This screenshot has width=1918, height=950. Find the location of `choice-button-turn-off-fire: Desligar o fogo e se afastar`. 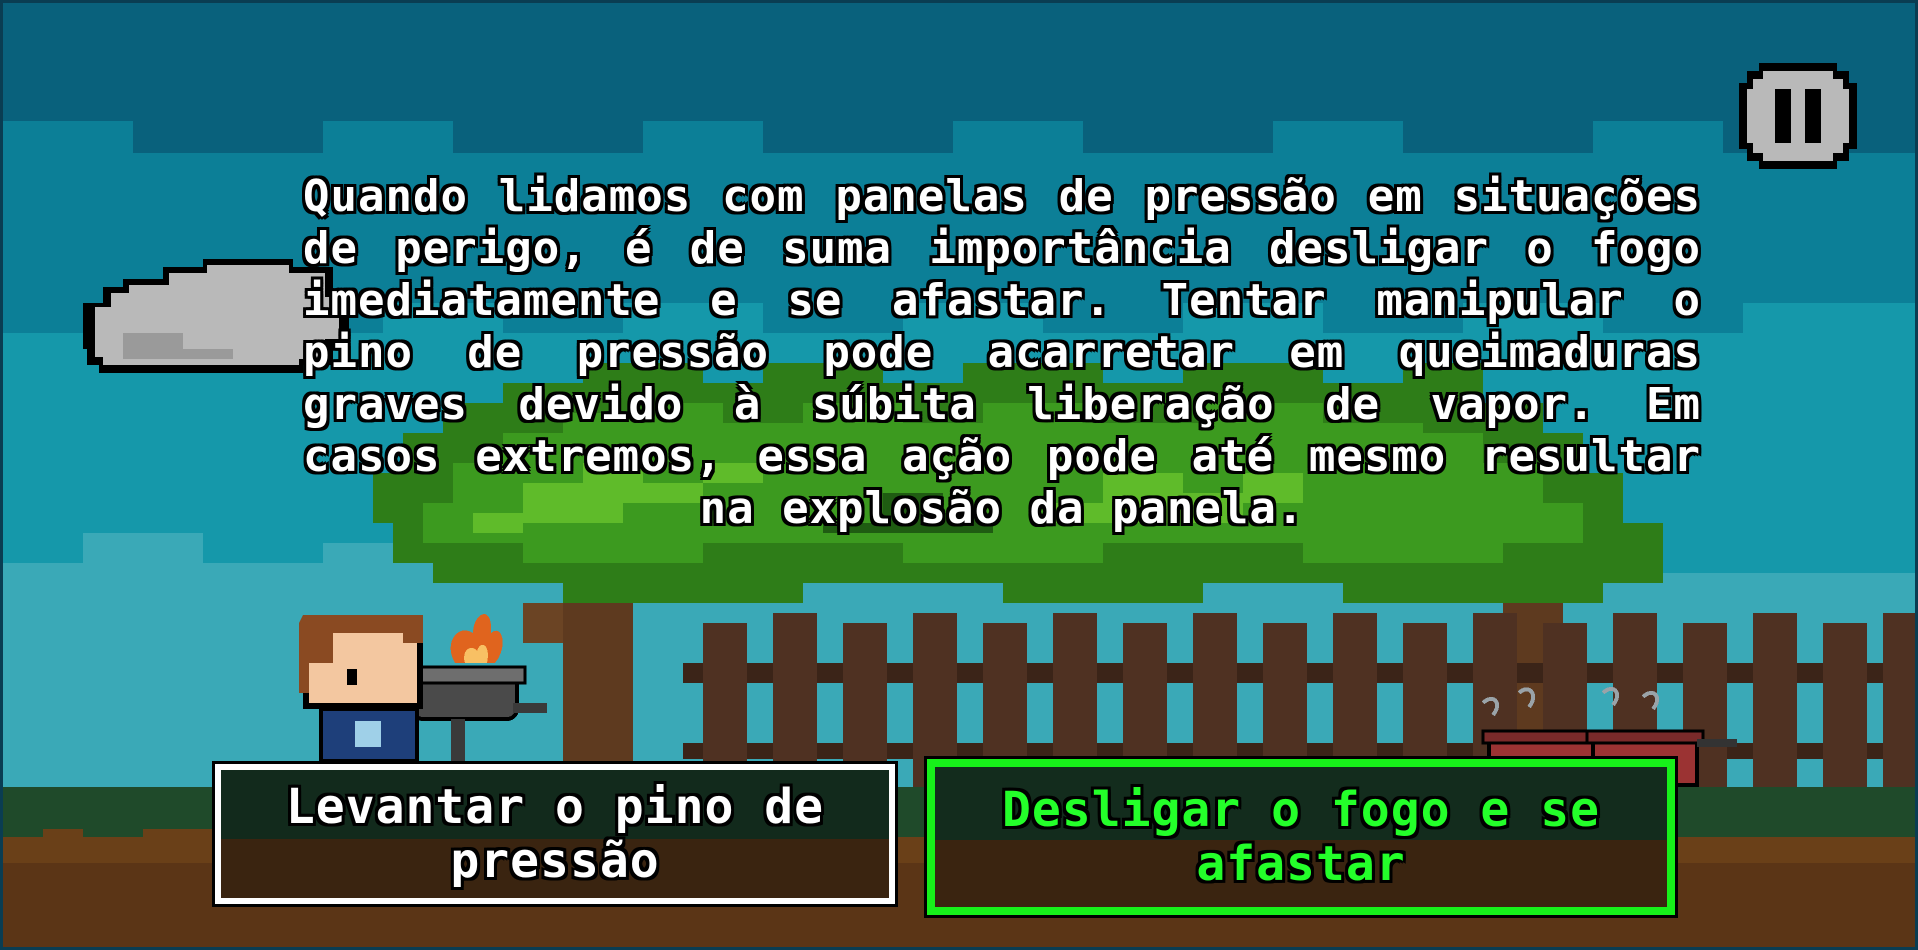

choice-button-turn-off-fire: Desligar o fogo e se afastar is located at coordinates (1301, 837).